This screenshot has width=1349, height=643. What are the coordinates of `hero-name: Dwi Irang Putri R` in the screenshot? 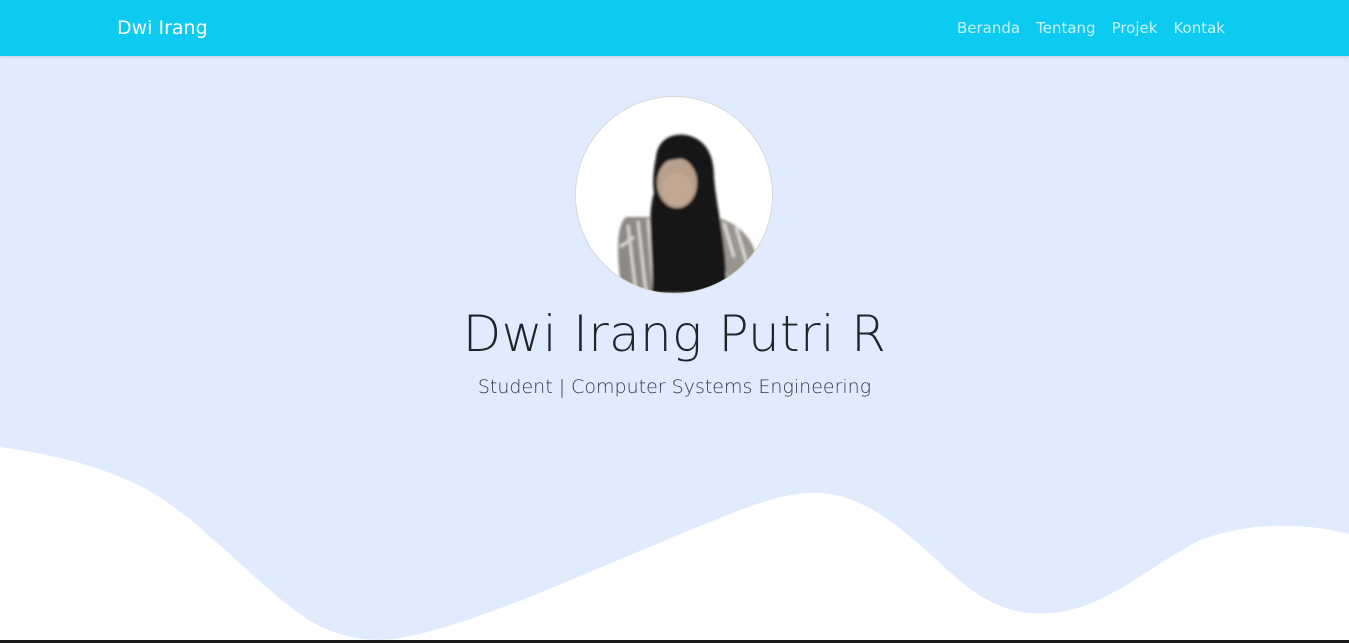 It's located at (674, 334).